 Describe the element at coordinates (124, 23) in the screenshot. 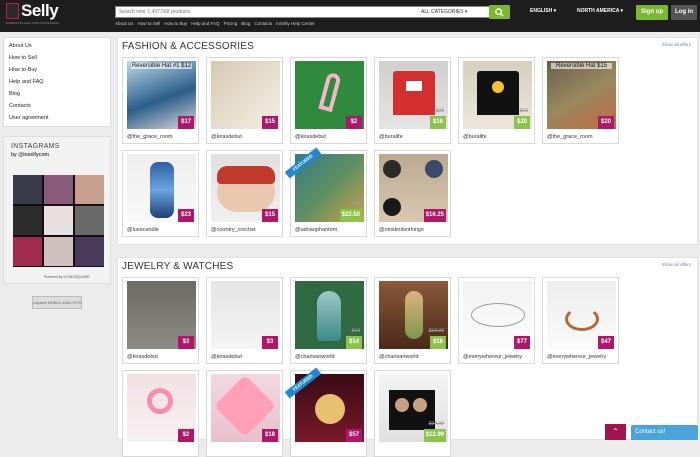

I see `subnav-link: About Us` at that location.